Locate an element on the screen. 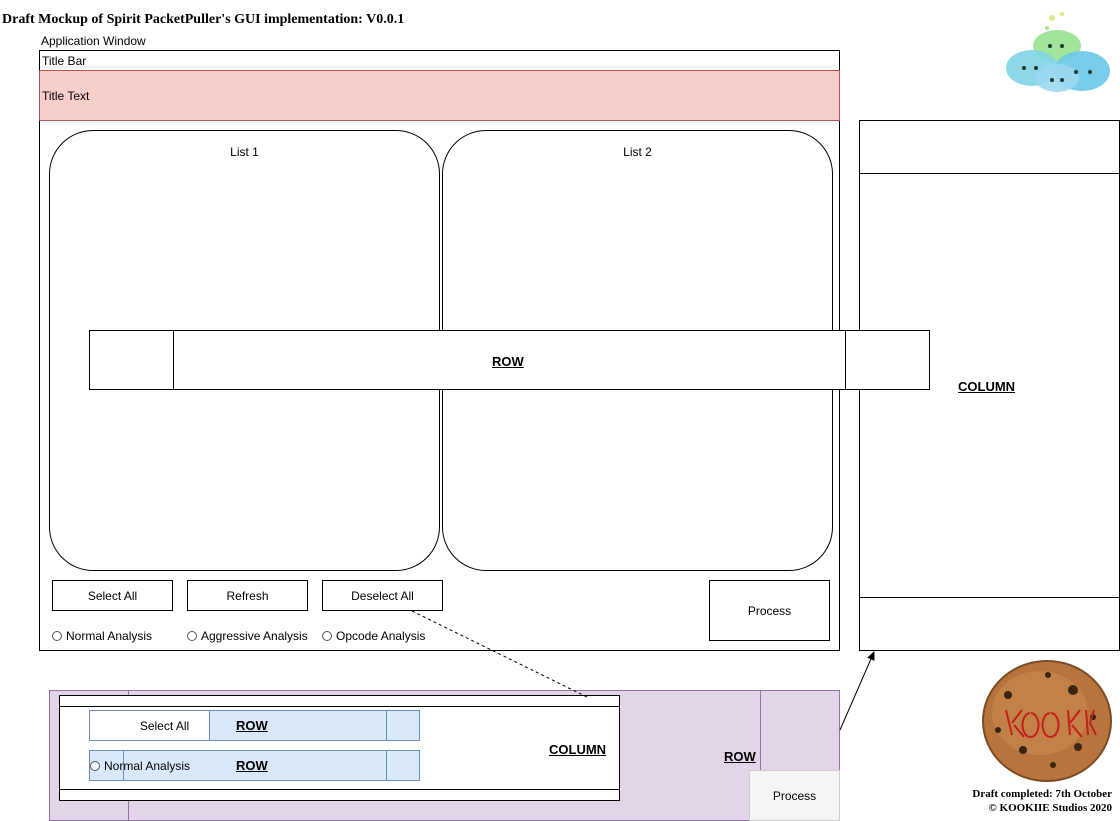  slime-logo is located at coordinates (1057, 52).